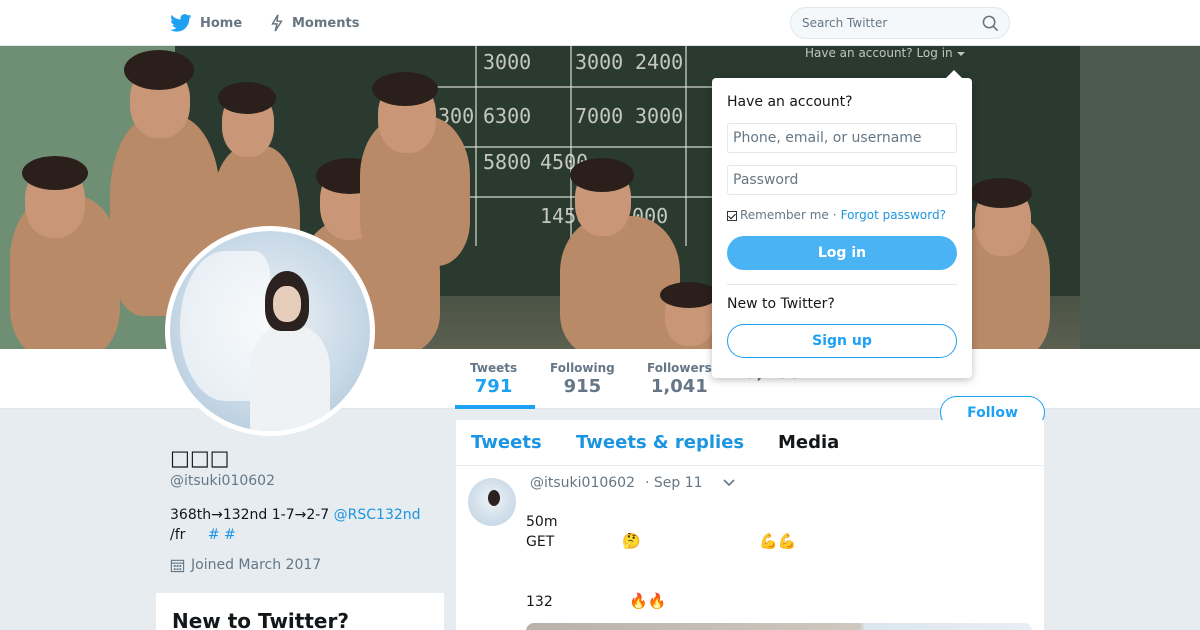  What do you see at coordinates (887, 23) in the screenshot?
I see `search-input` at bounding box center [887, 23].